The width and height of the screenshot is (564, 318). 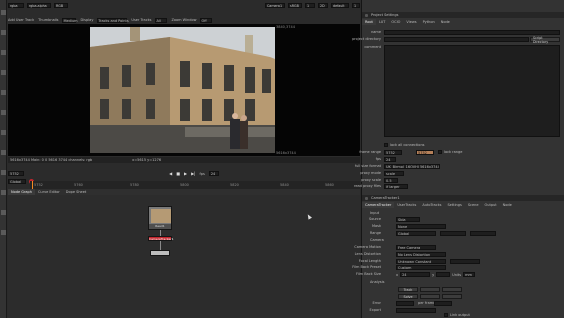 I want to click on read-node: Read1, so click(x=160, y=218).